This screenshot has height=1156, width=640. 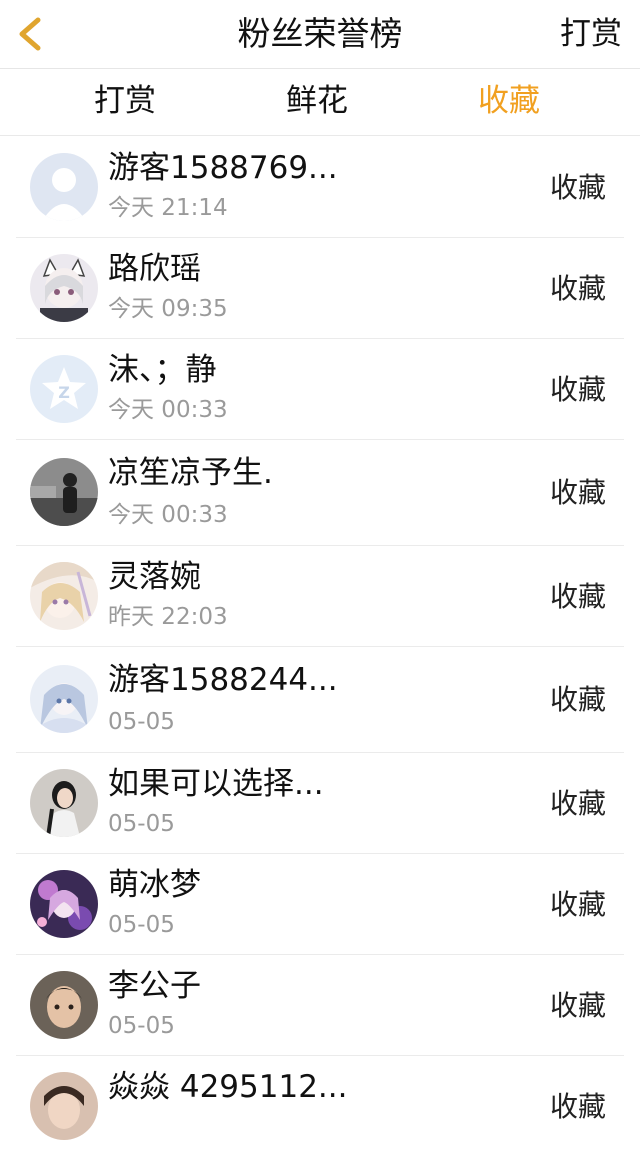 I want to click on page-title: 粉丝荣誉榜, so click(x=320, y=33).